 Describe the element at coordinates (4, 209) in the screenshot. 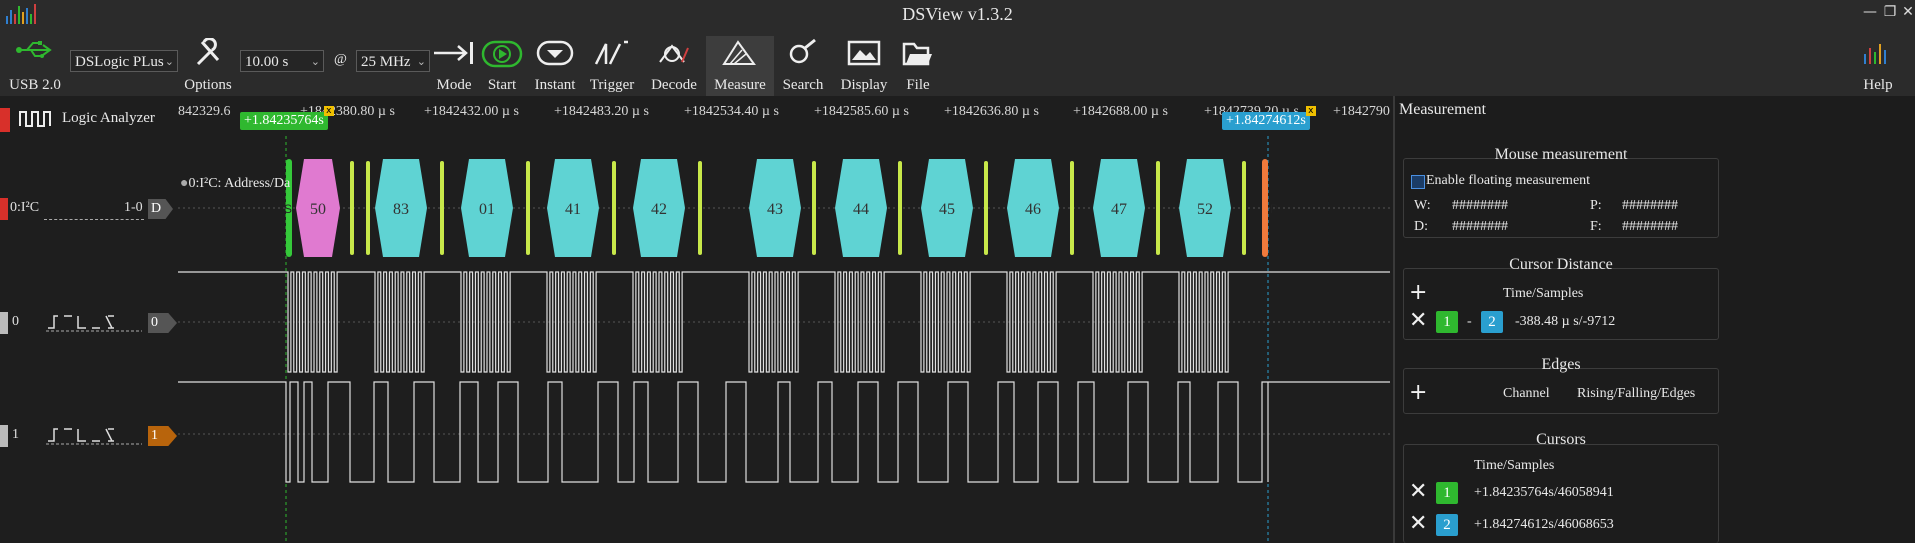

I see `decoder-marker` at that location.